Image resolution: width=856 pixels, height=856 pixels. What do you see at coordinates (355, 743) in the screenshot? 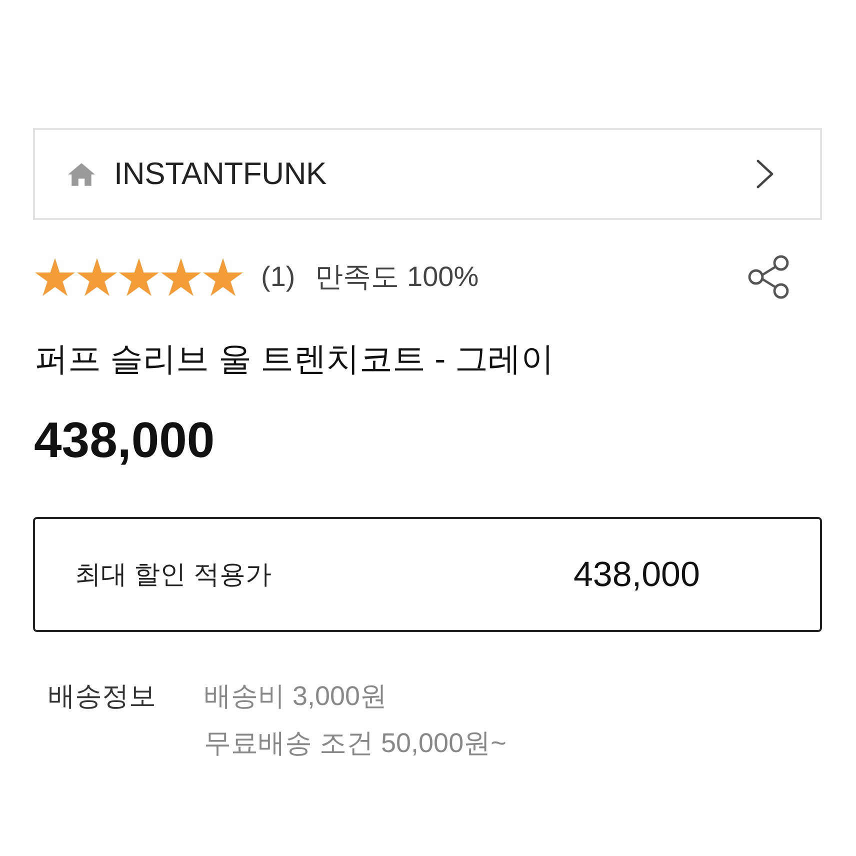
I see `shipping-info-text: 무료배송 조건 50,000원~` at bounding box center [355, 743].